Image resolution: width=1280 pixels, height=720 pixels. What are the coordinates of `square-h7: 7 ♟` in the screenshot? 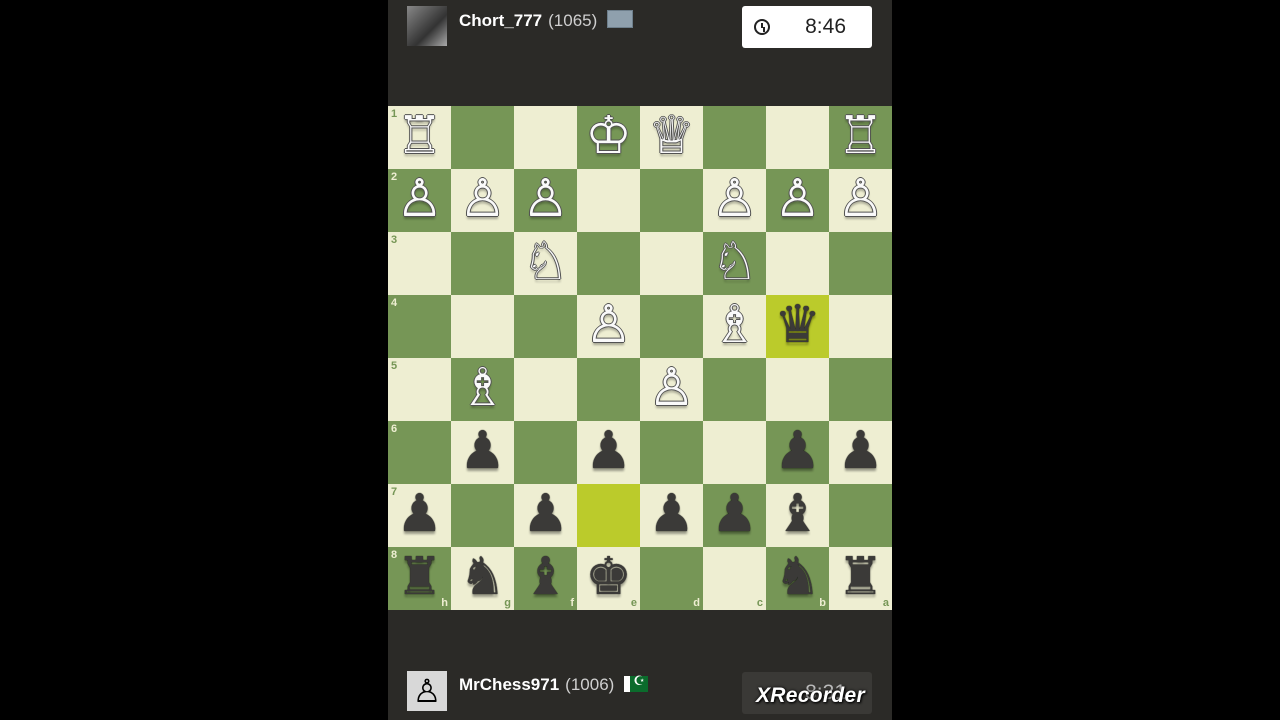 It's located at (419, 515).